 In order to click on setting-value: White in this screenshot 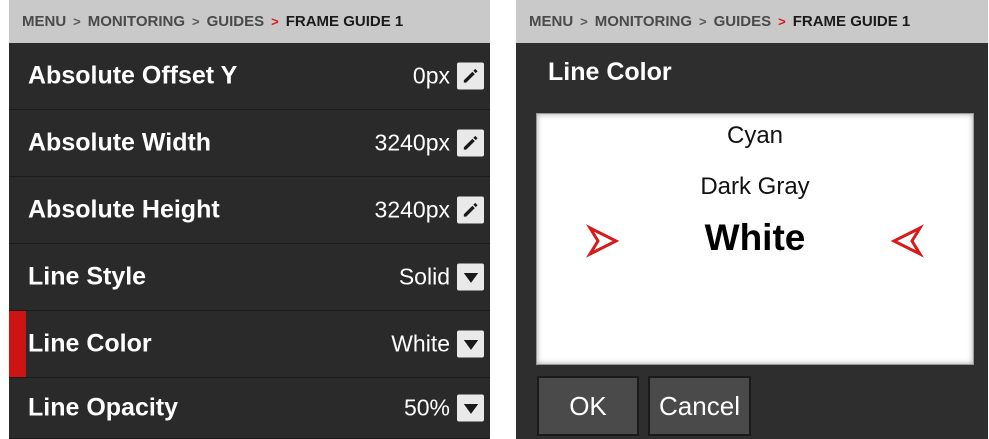, I will do `click(420, 343)`.